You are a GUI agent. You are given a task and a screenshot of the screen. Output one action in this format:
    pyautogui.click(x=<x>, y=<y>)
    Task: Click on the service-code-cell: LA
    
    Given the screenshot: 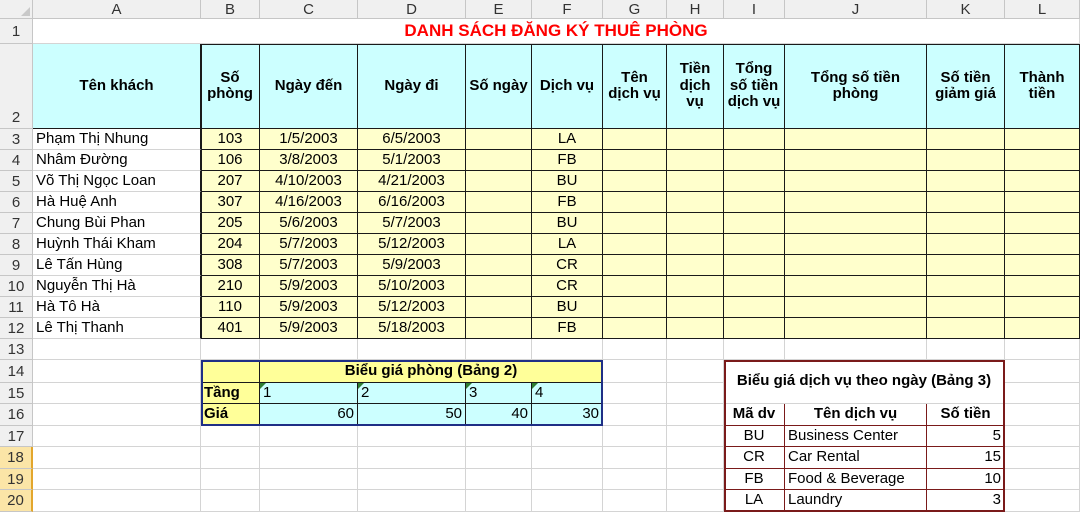 What is the action you would take?
    pyautogui.click(x=567, y=244)
    